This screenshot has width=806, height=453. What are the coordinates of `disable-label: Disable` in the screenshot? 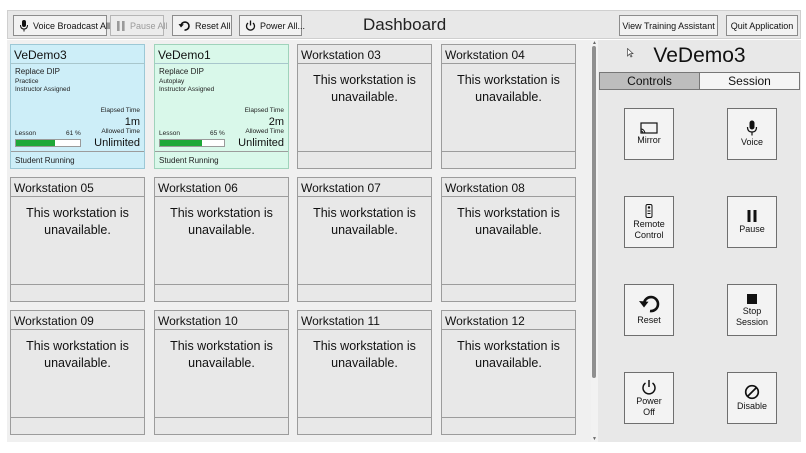 It's located at (751, 406).